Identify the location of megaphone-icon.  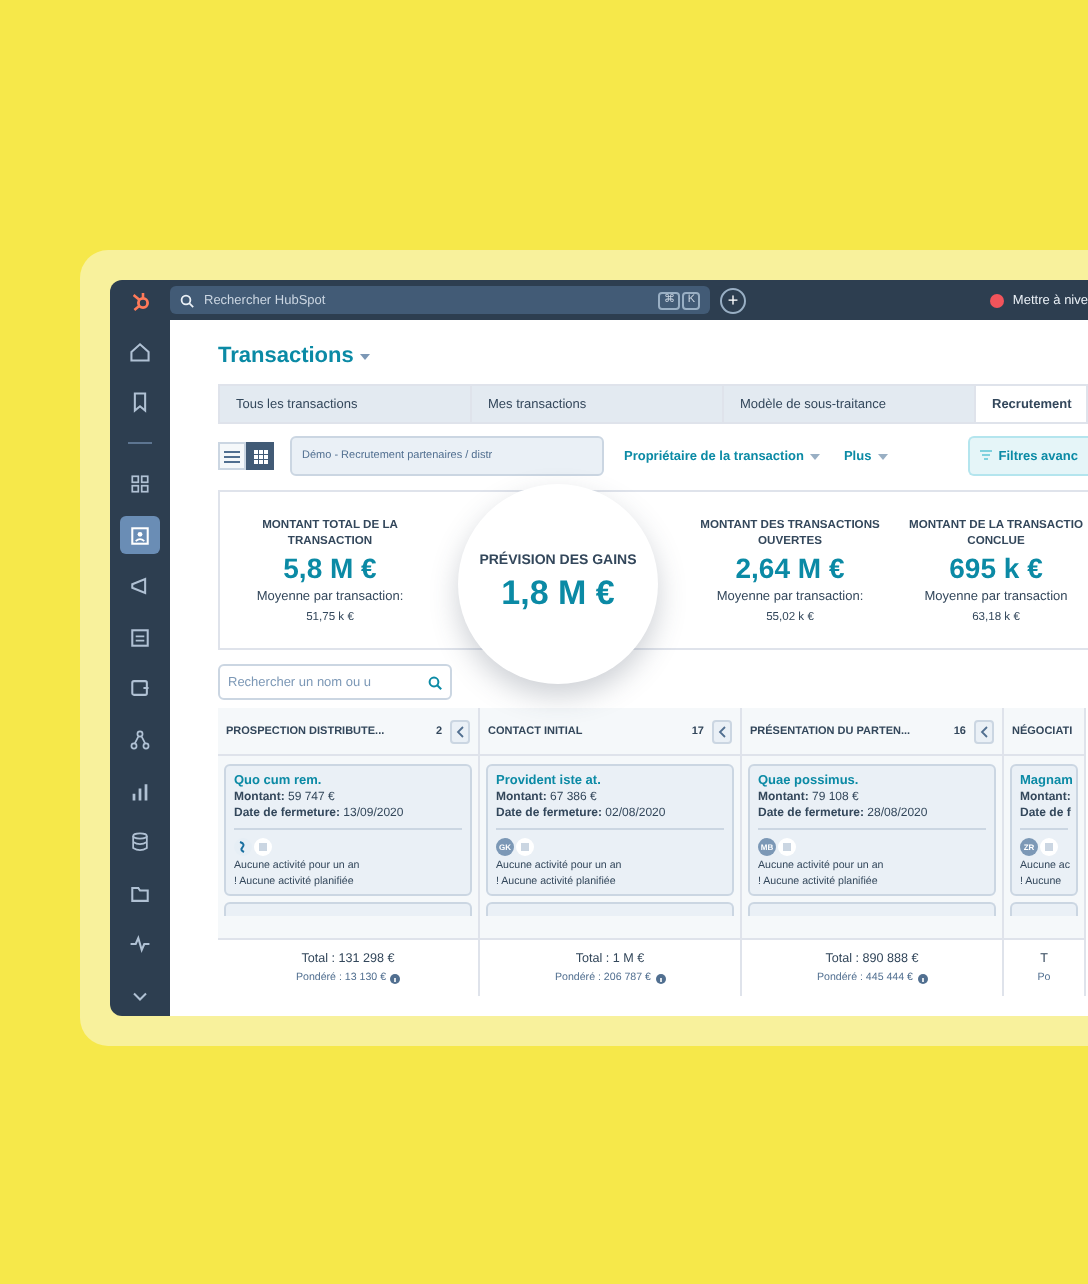
(140, 586).